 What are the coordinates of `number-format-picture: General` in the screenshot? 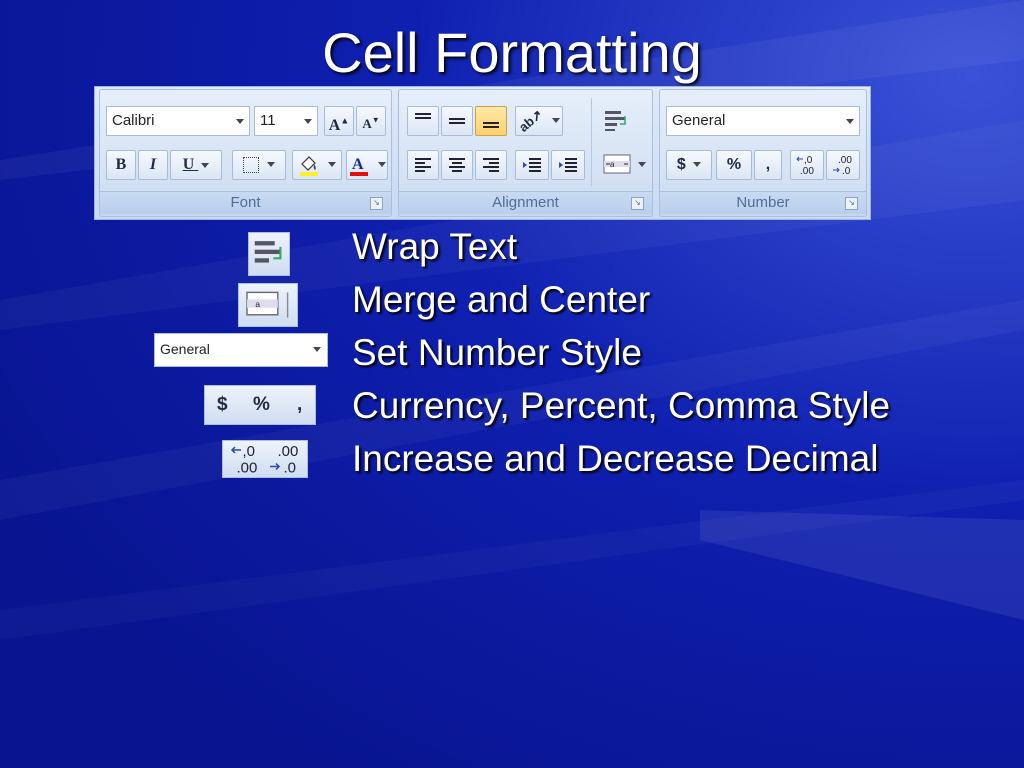 It's located at (241, 350).